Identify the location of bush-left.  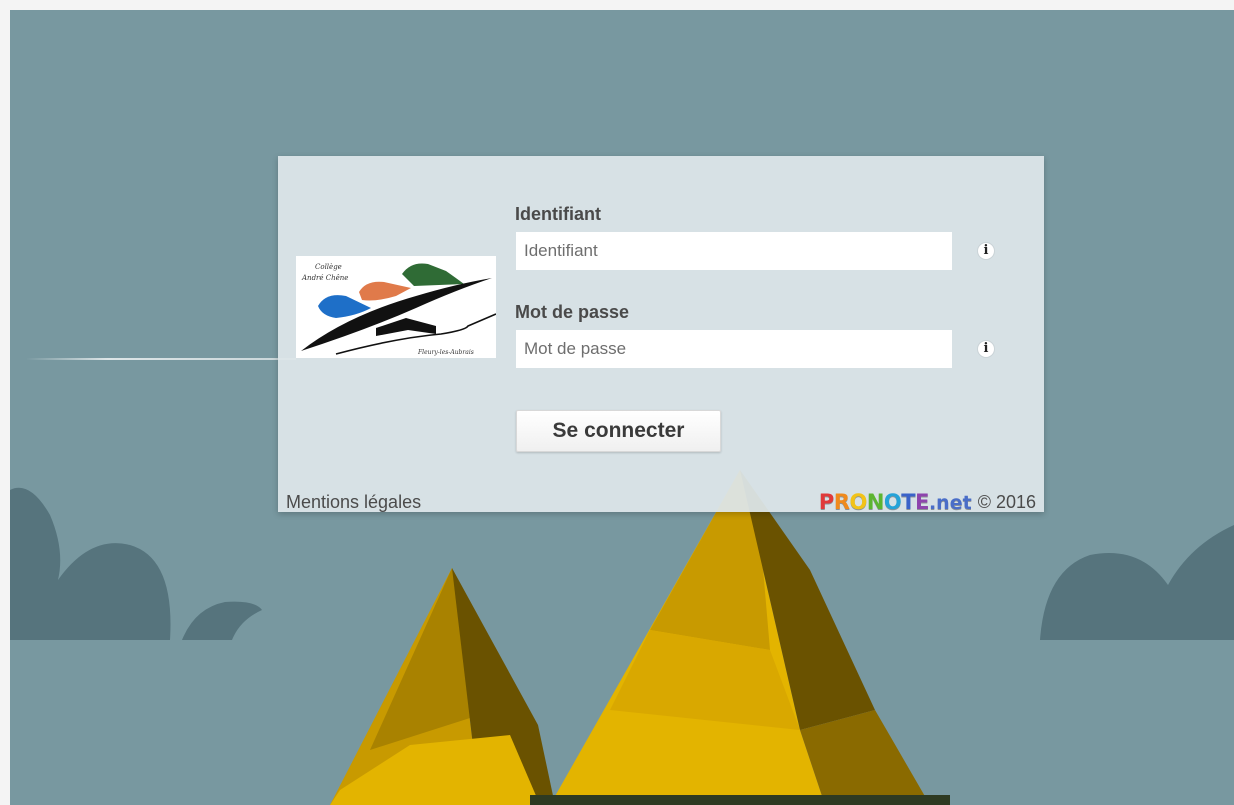
(90, 563).